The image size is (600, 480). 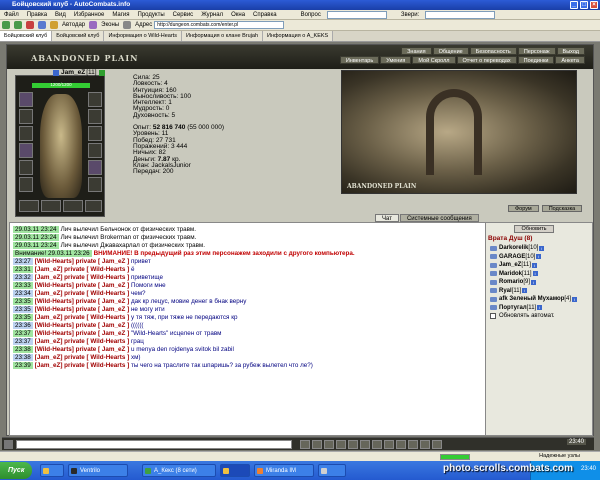 I want to click on scroll-icon, so click(x=377, y=444).